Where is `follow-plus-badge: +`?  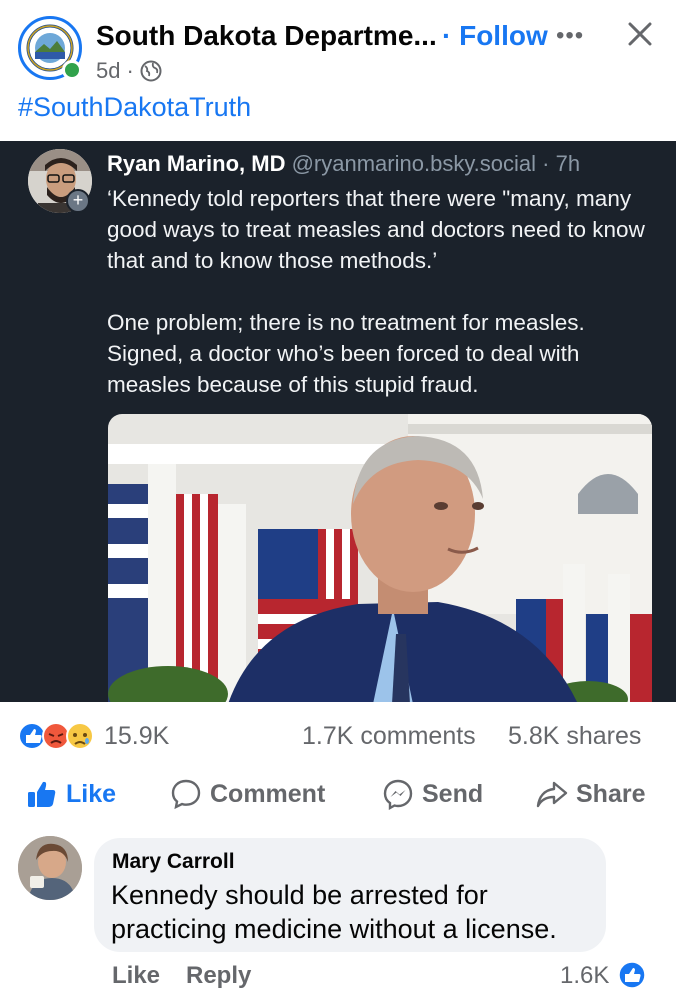 follow-plus-badge: + is located at coordinates (78, 201).